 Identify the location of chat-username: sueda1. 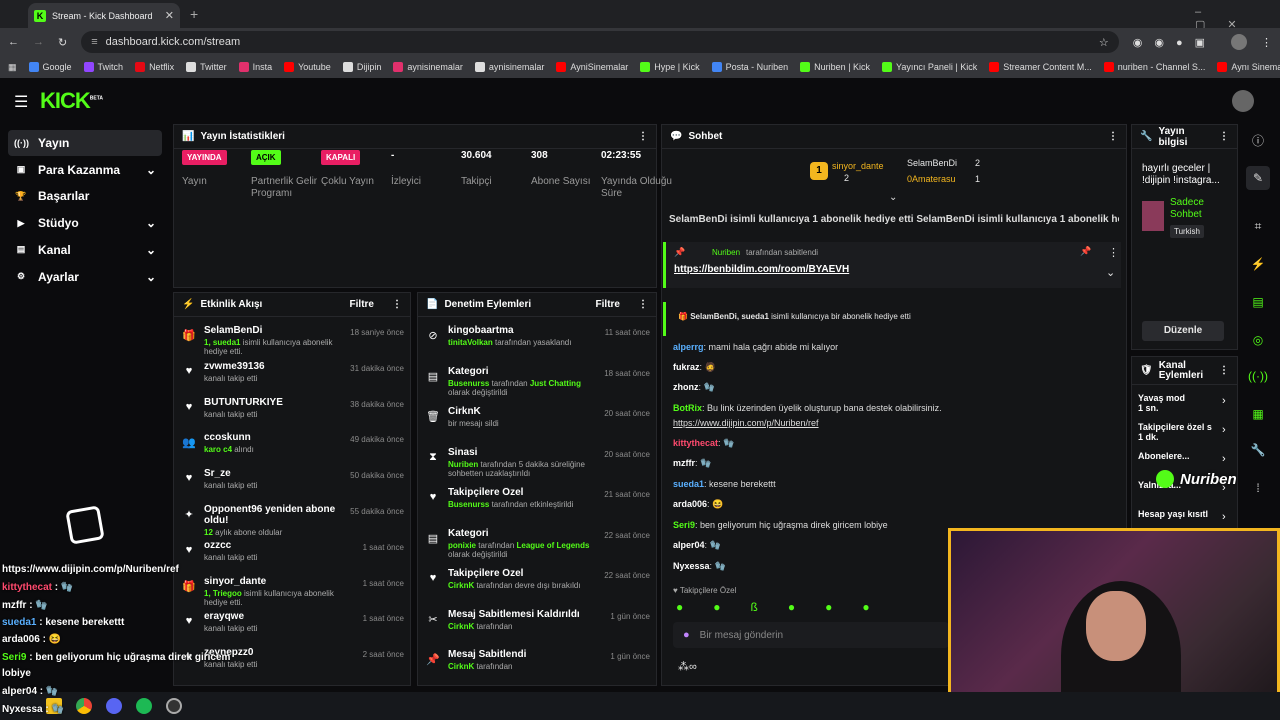
(688, 484).